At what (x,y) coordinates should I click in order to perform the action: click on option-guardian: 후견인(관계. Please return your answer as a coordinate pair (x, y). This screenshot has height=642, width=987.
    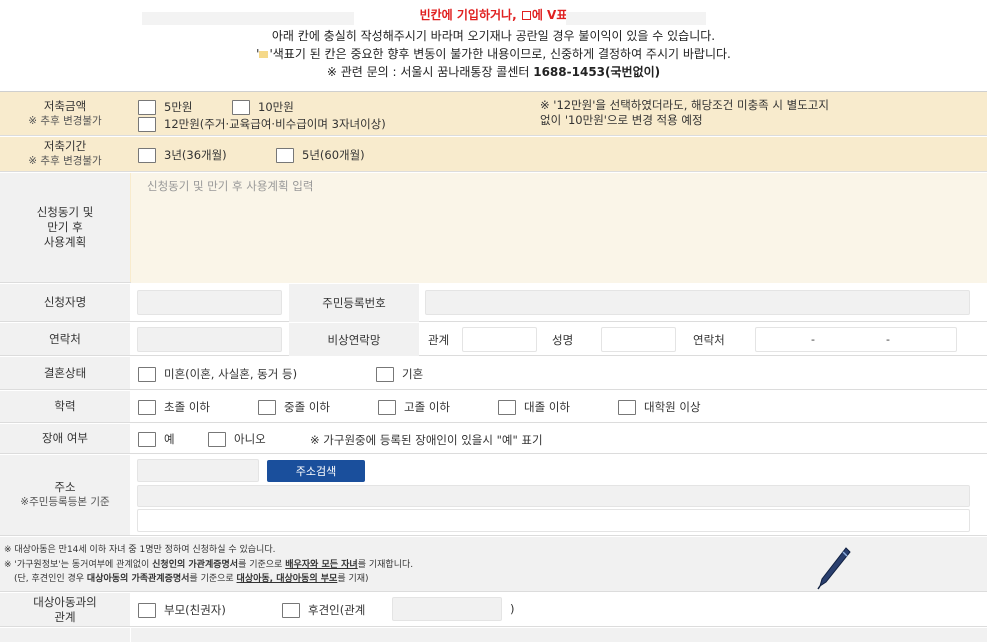
    Looking at the image, I should click on (323, 610).